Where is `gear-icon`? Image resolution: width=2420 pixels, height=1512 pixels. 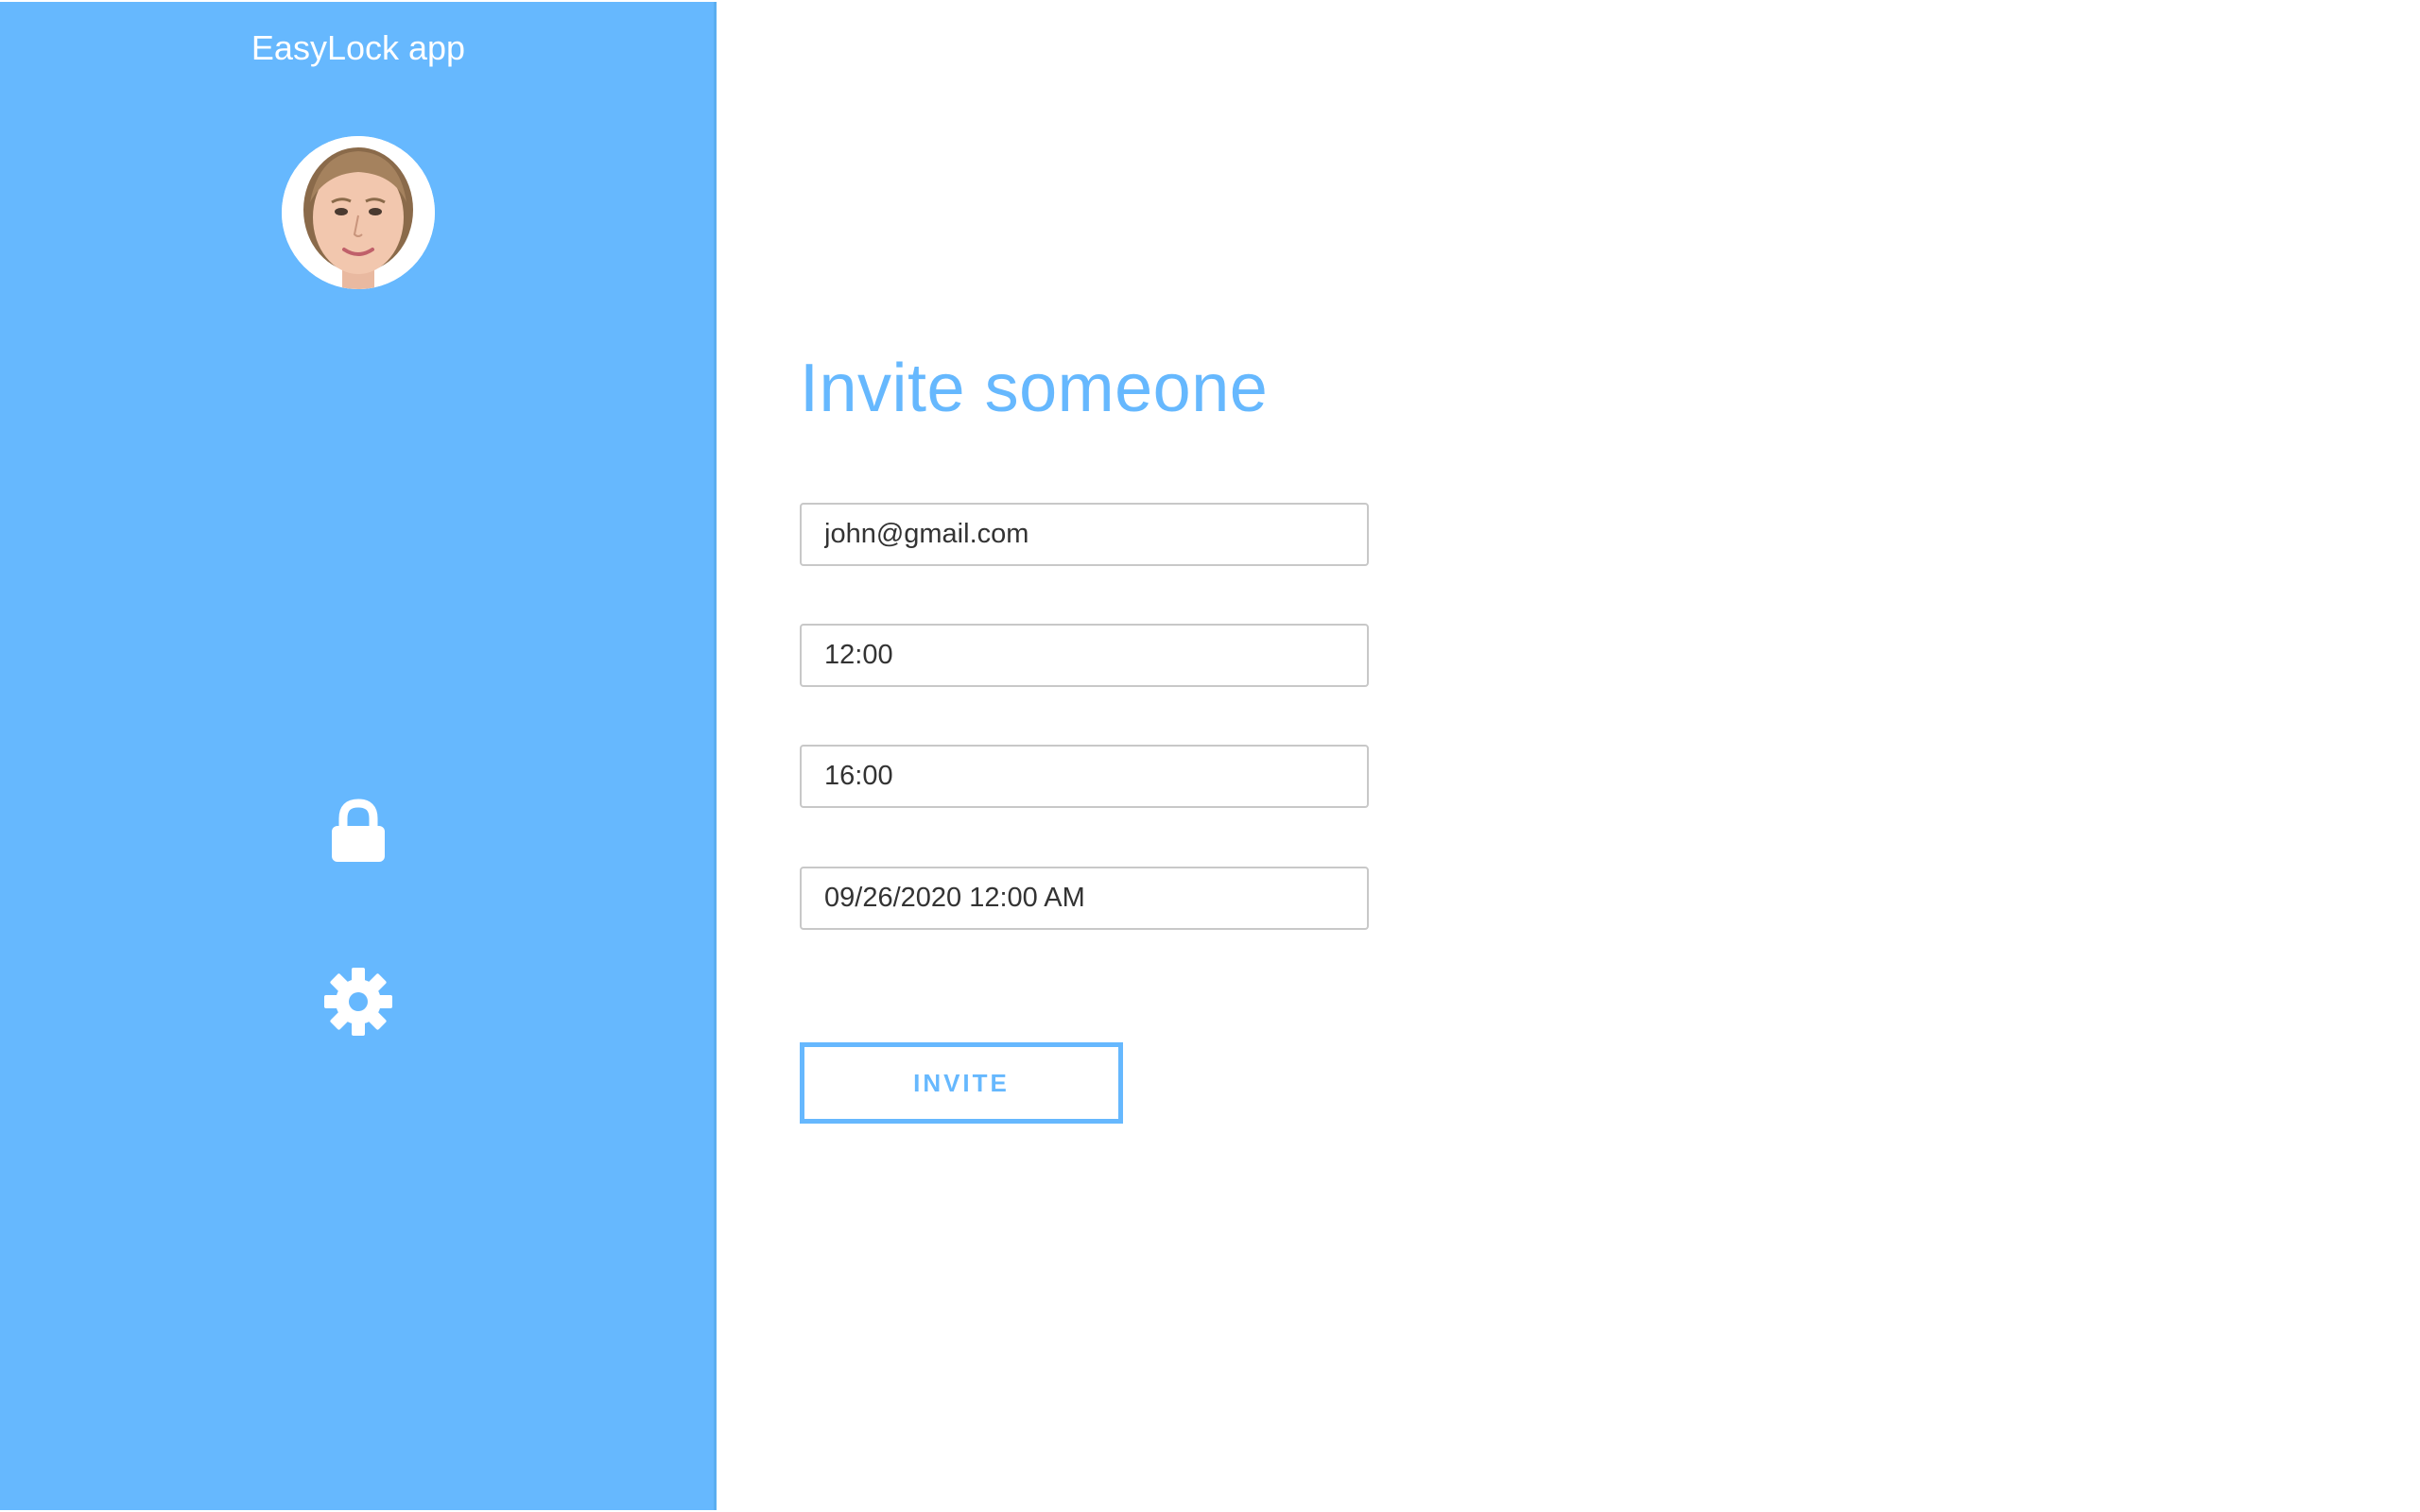
gear-icon is located at coordinates (358, 1002).